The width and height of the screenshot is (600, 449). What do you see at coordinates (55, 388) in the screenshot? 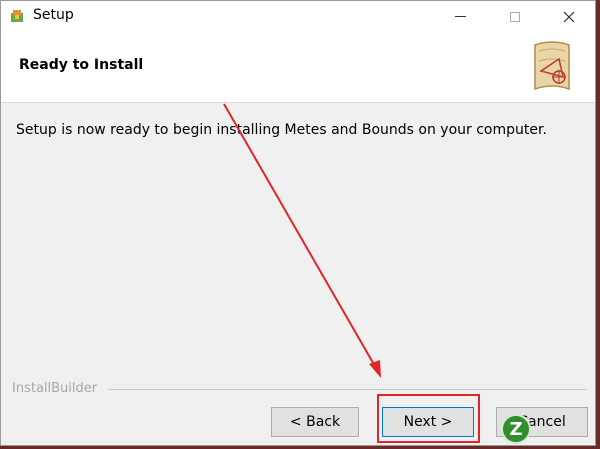
I see `installbuilder-label: InstallBuilder` at bounding box center [55, 388].